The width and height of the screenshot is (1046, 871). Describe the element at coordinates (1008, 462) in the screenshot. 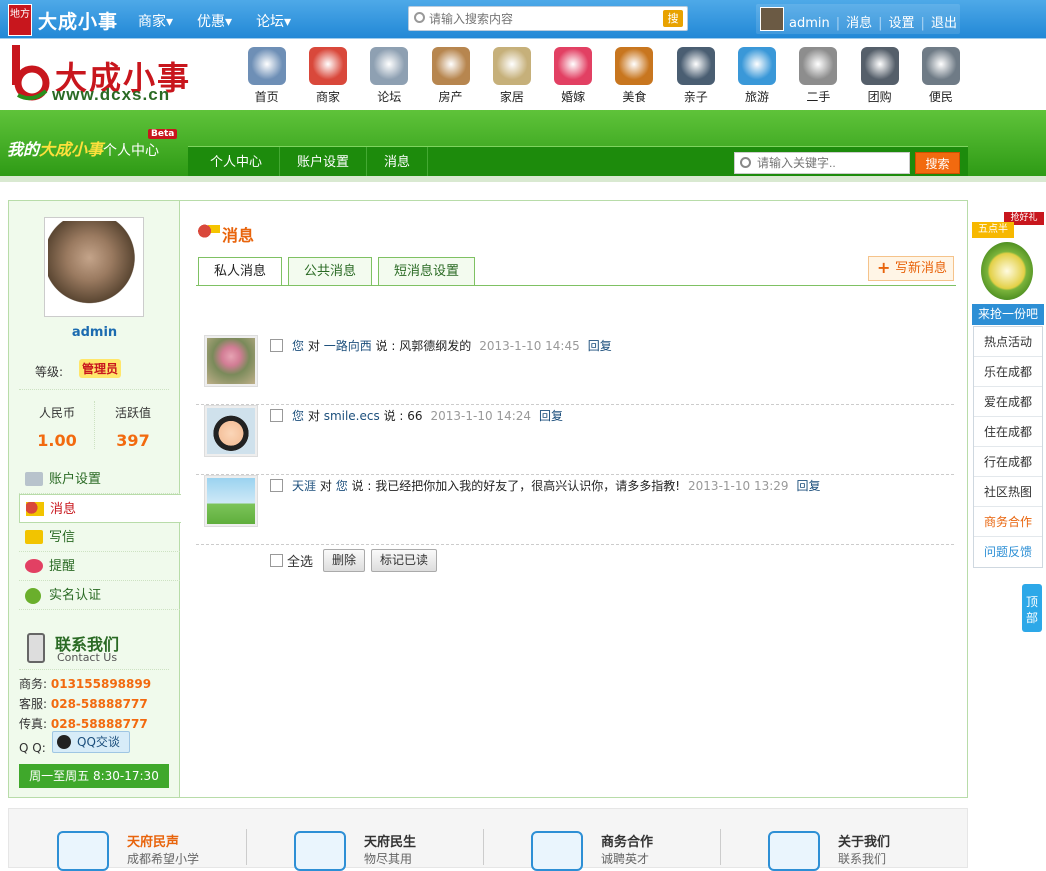

I see `quick-link-travel: 行在成都` at that location.